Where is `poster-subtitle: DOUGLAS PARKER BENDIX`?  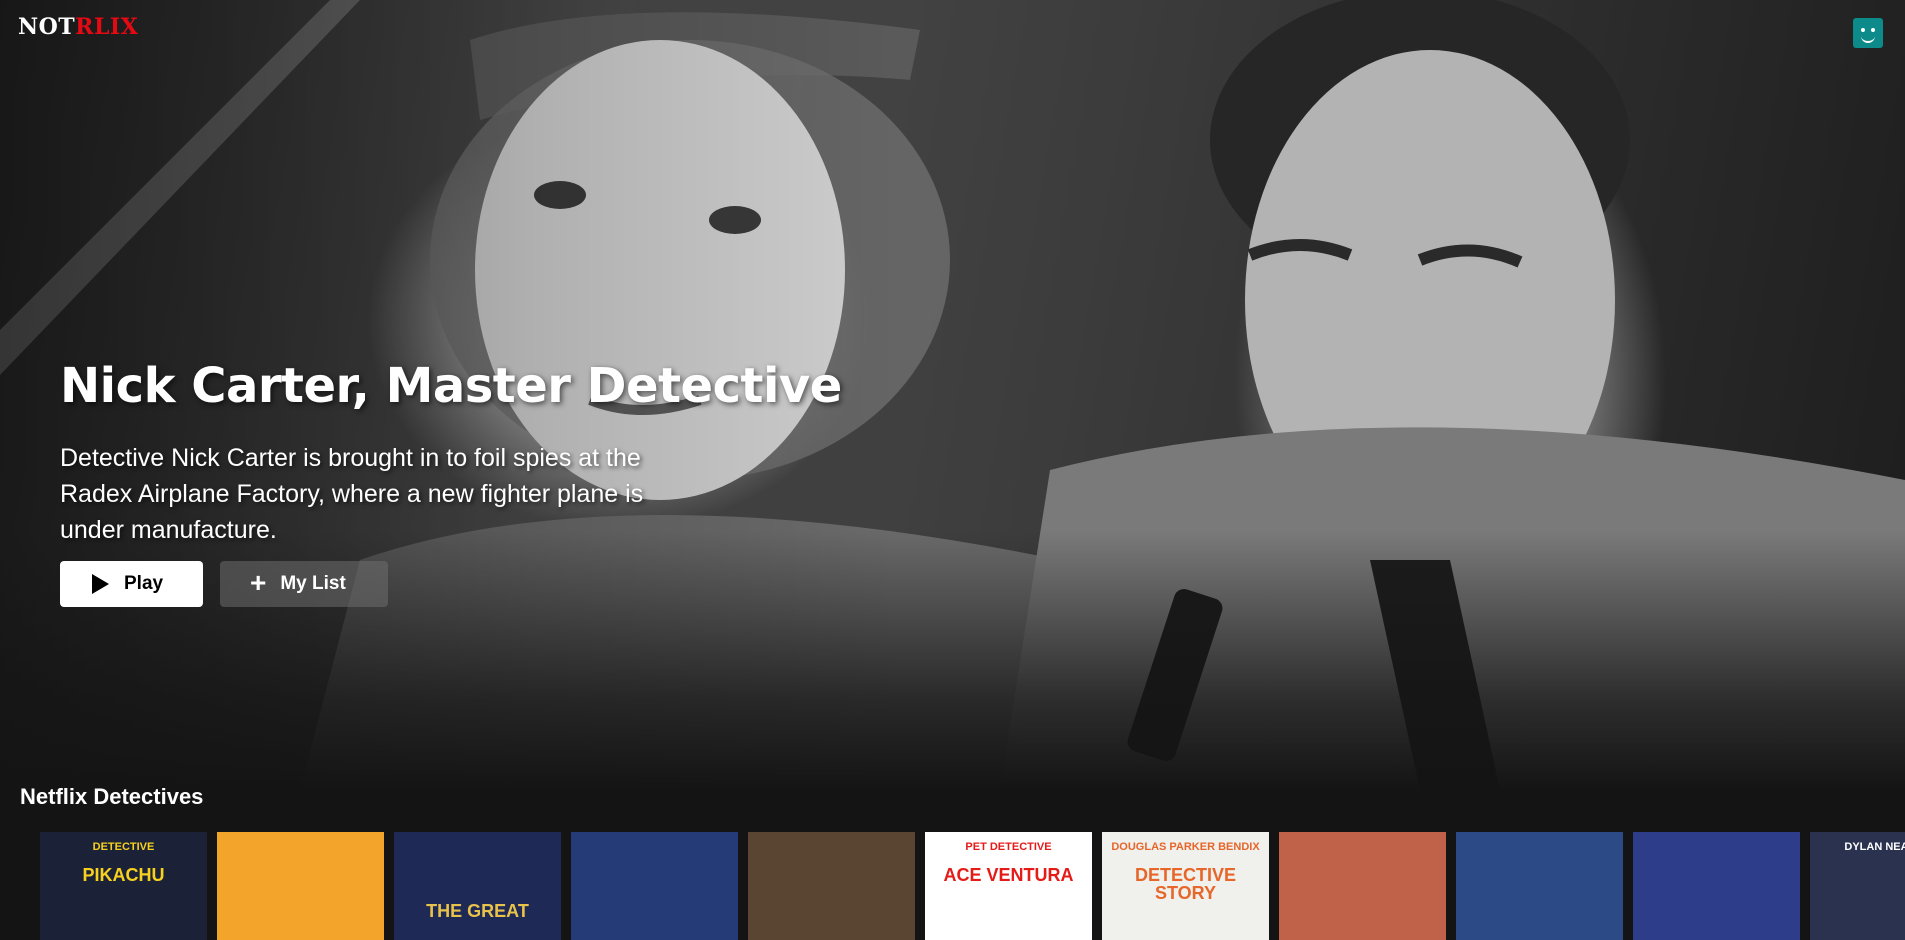
poster-subtitle: DOUGLAS PARKER BENDIX is located at coordinates (1185, 847).